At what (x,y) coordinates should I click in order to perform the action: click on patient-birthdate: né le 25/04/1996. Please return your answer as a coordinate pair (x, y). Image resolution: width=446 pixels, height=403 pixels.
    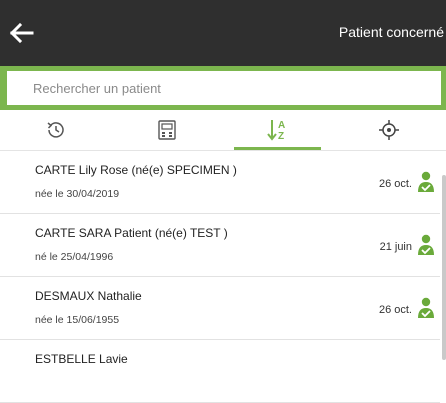
    Looking at the image, I should click on (74, 257).